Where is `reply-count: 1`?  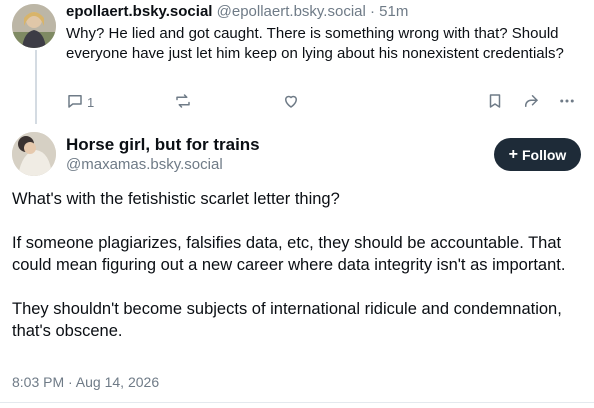 reply-count: 1 is located at coordinates (91, 102).